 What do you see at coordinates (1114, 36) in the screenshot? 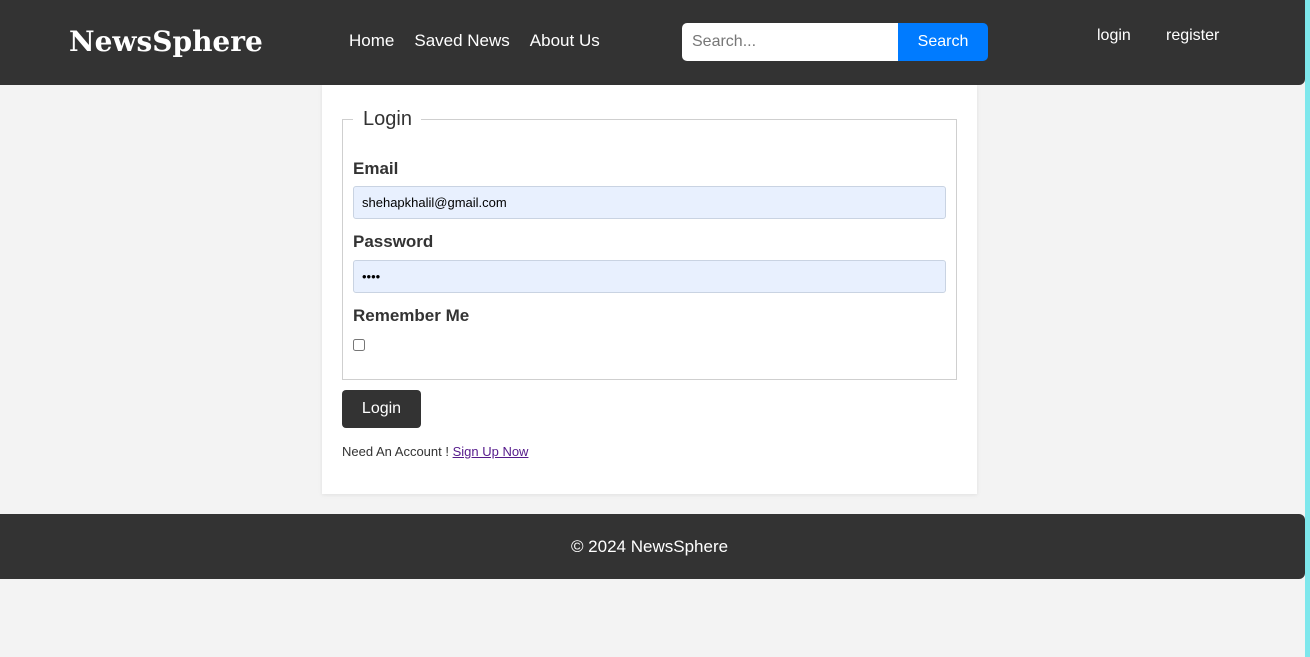
I see `login-link: login` at bounding box center [1114, 36].